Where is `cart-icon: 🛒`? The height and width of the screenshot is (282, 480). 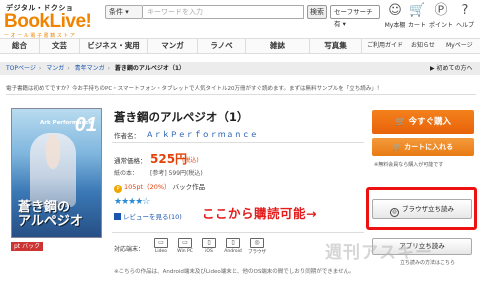
cart-icon: 🛒 is located at coordinates (417, 10).